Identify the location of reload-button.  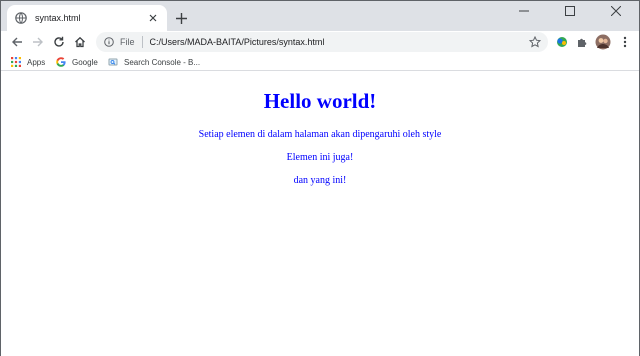
(59, 42).